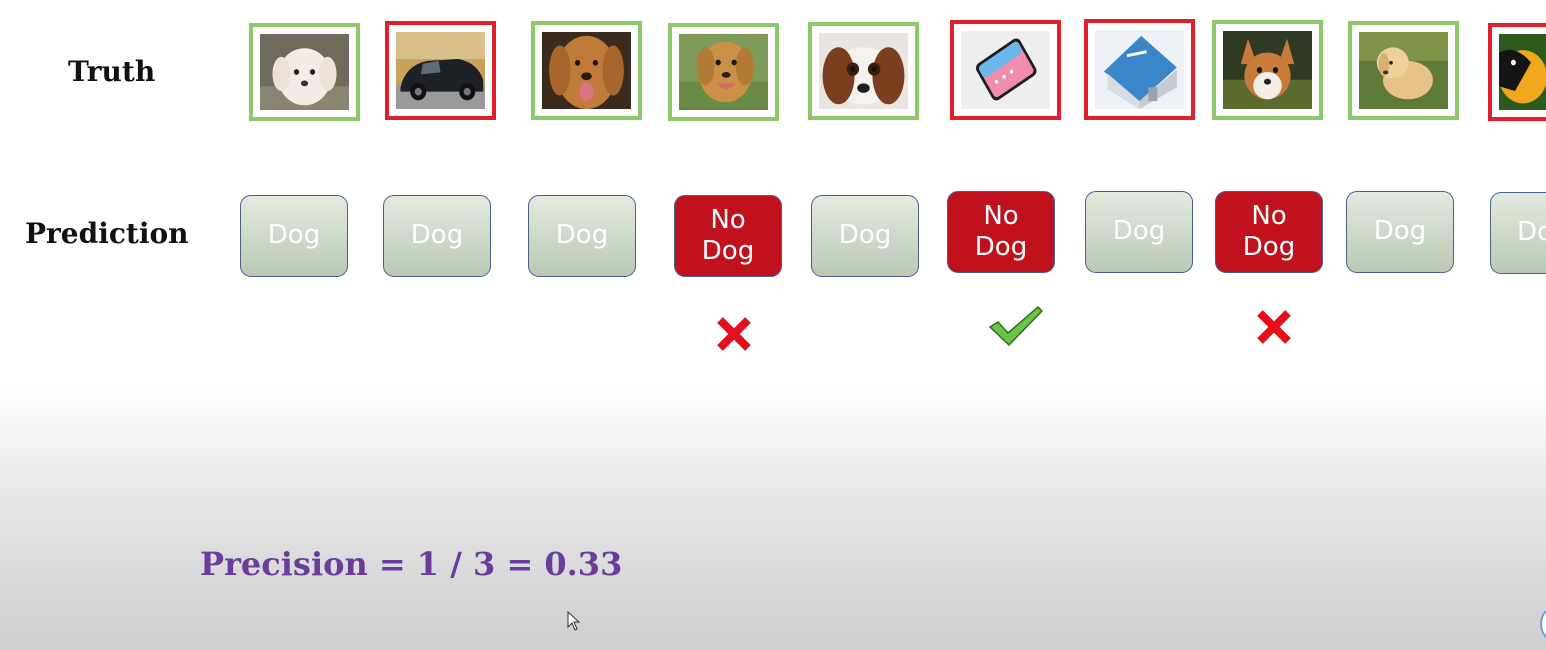  Describe the element at coordinates (112, 71) in the screenshot. I see `truth-row-label: Truth` at that location.